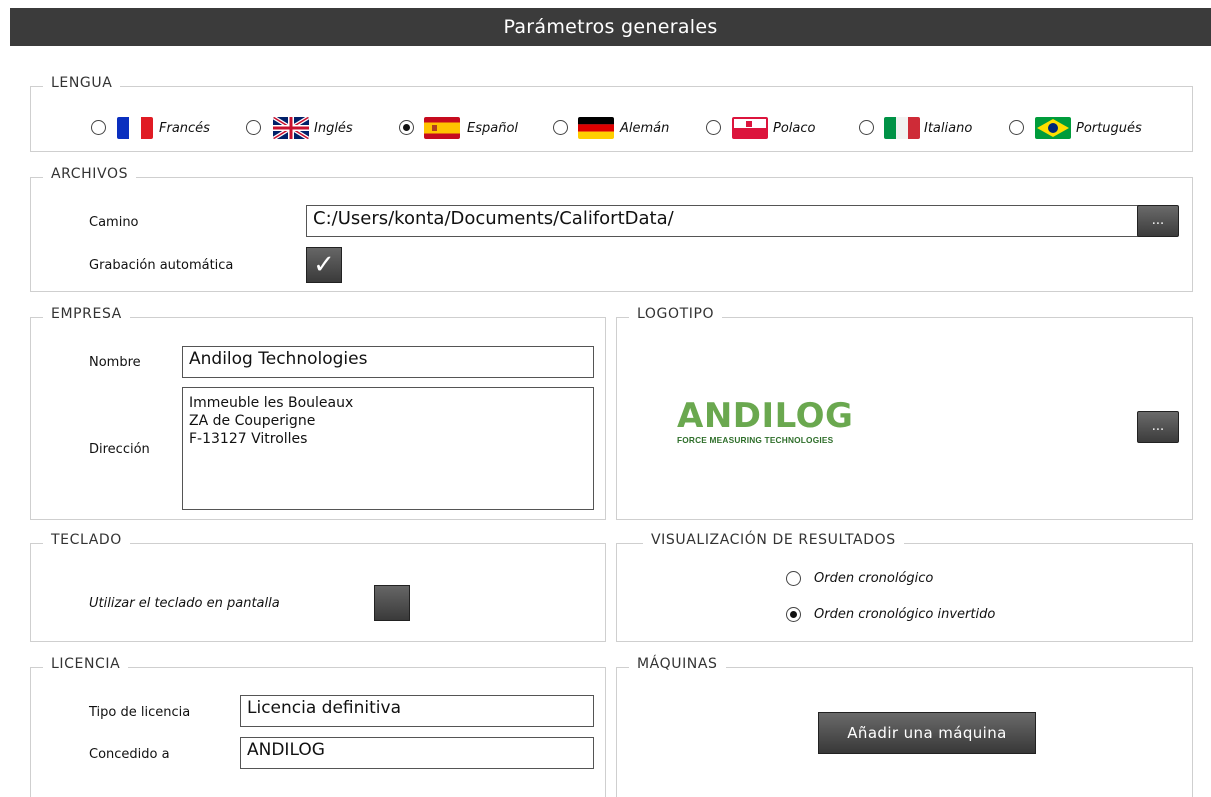  Describe the element at coordinates (184, 128) in the screenshot. I see `language-label-french: Francés` at that location.